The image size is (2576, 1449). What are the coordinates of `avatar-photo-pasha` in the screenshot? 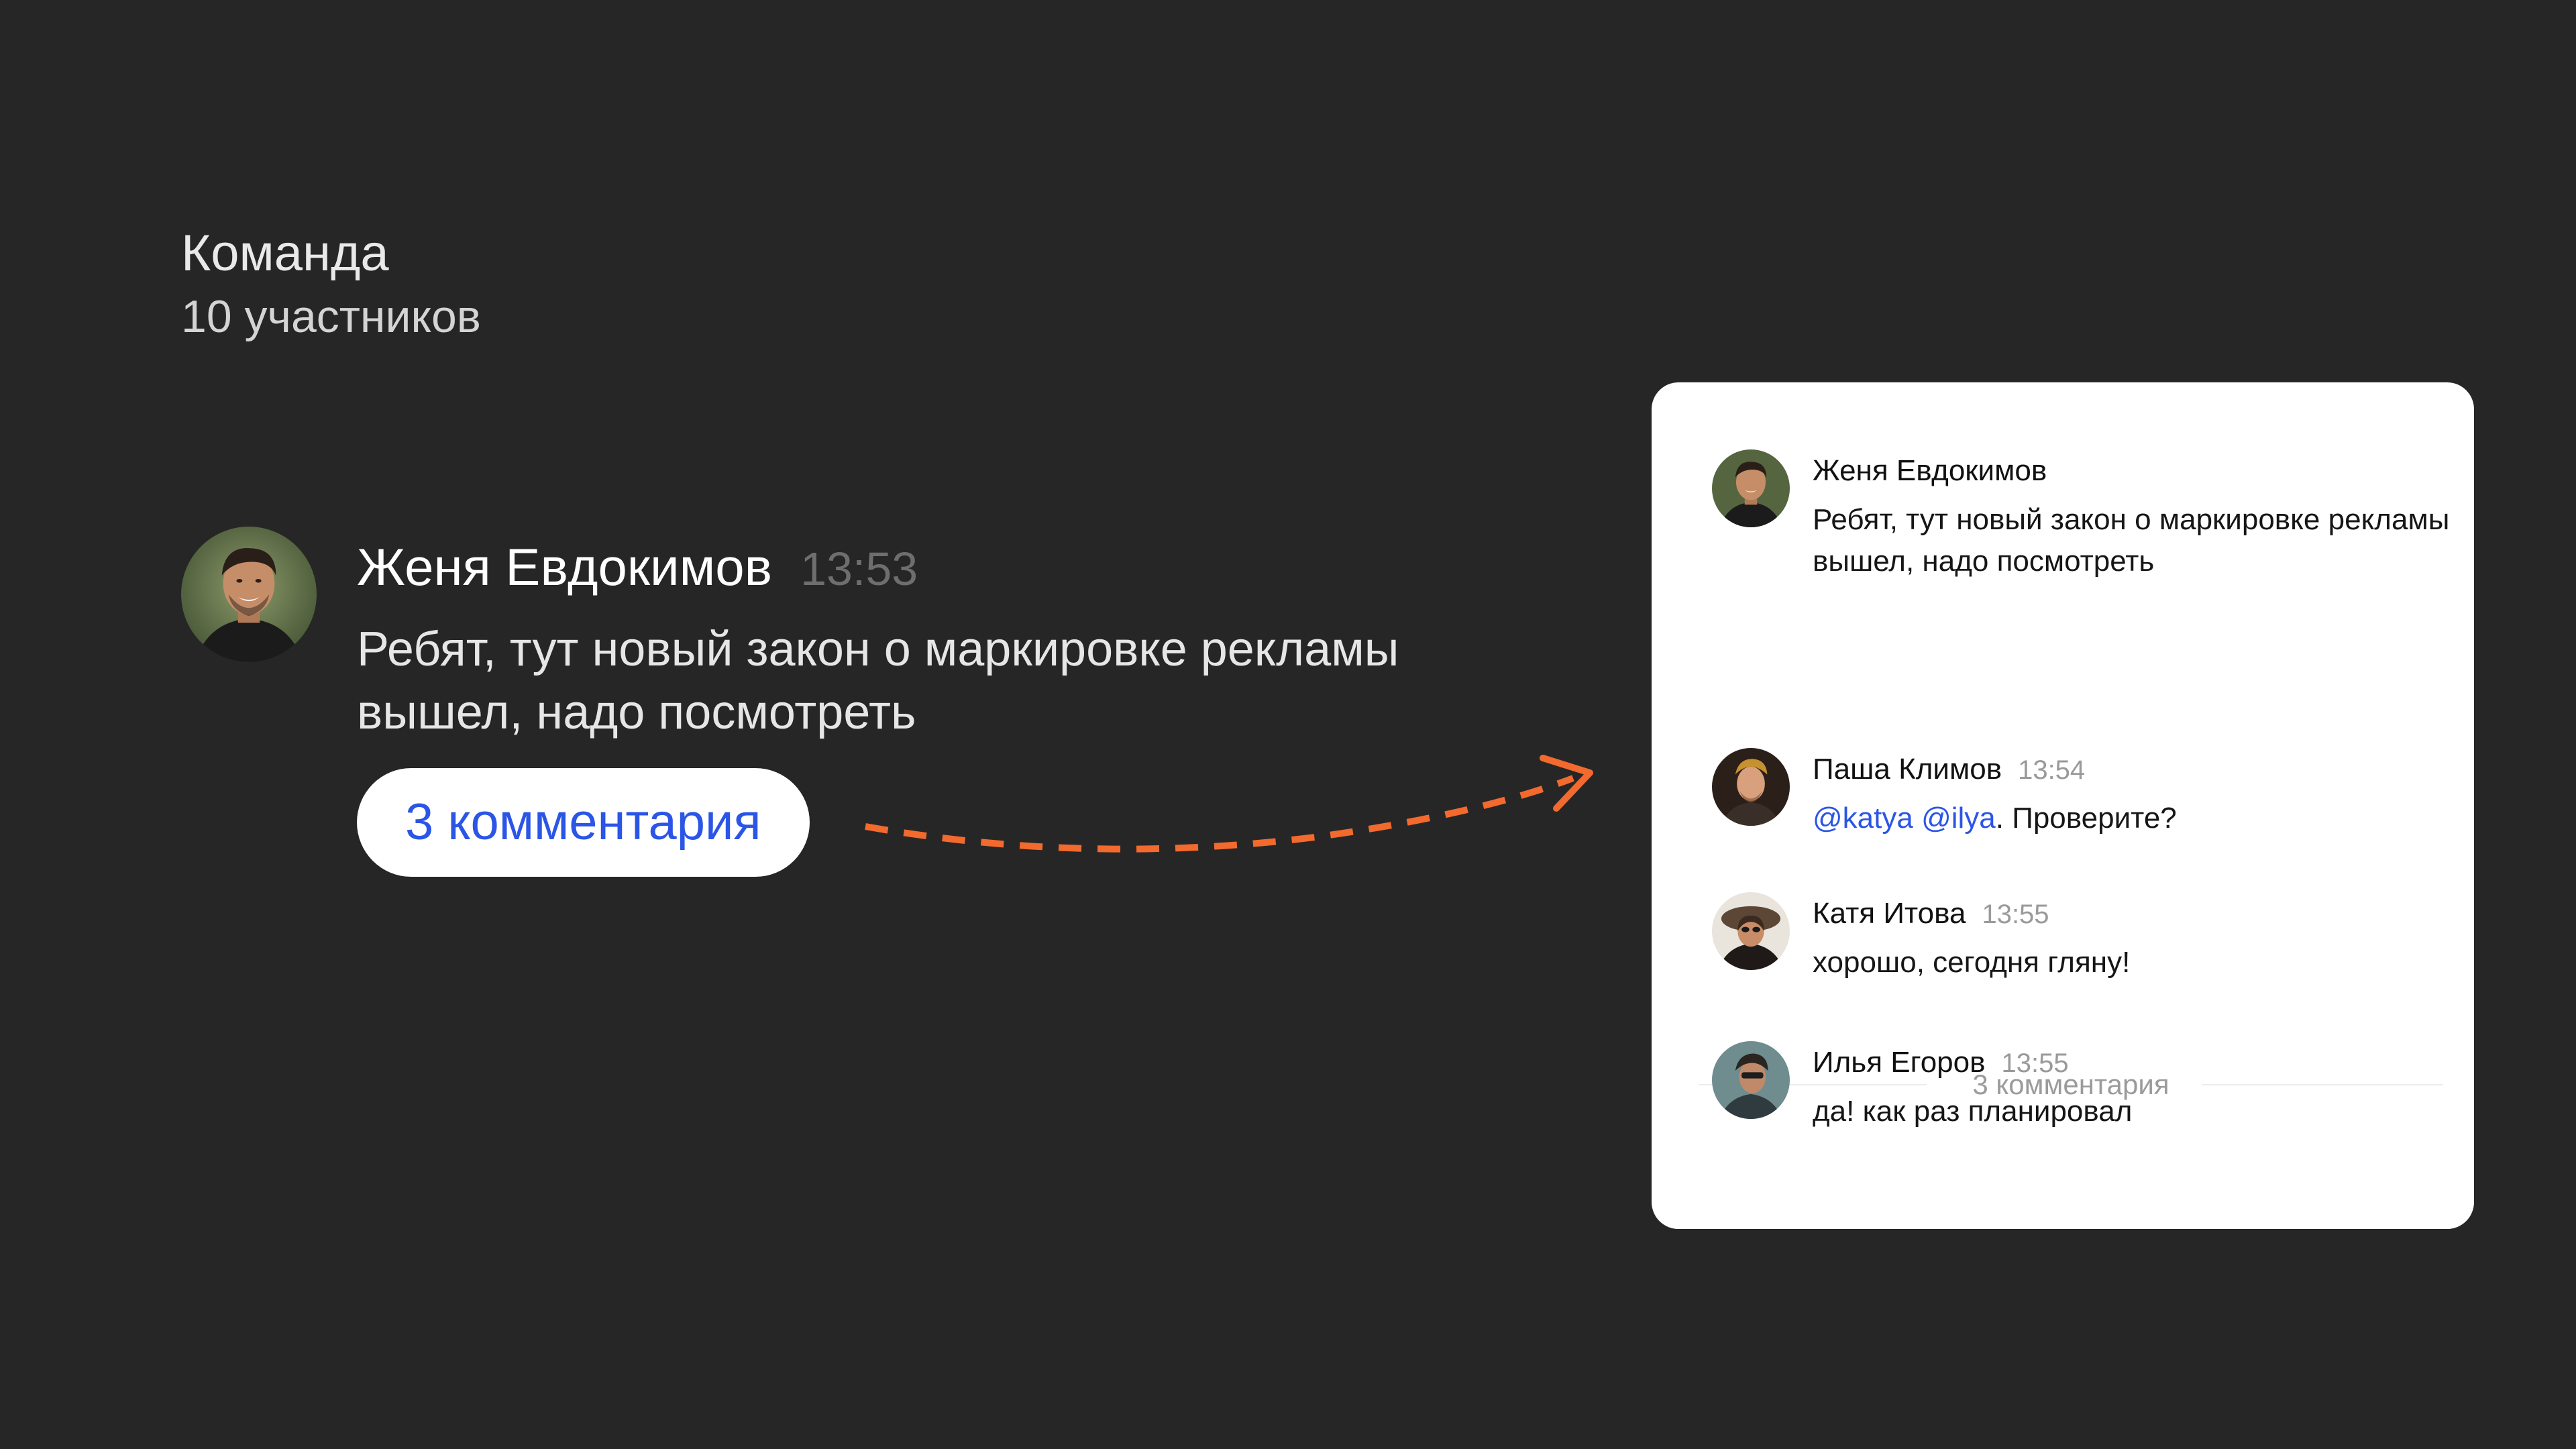 It's located at (1751, 787).